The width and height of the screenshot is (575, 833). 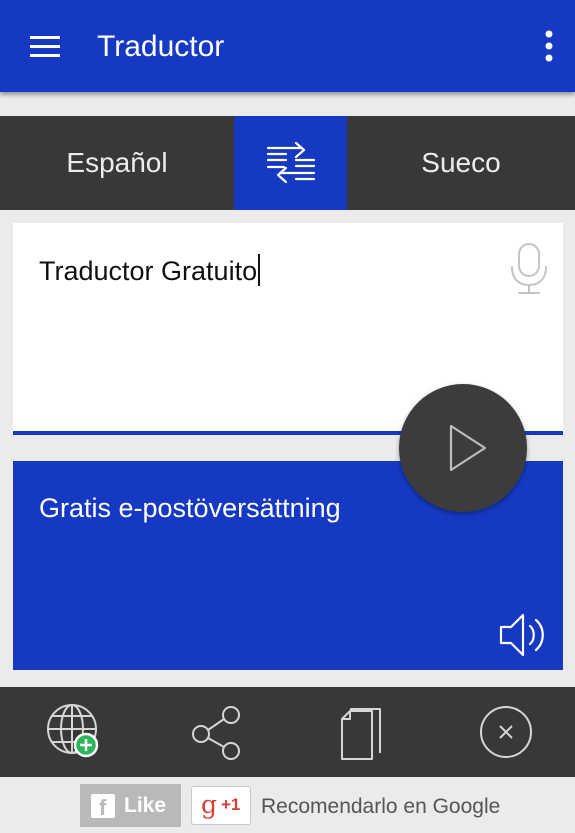 What do you see at coordinates (161, 46) in the screenshot?
I see `app-title: Traductor` at bounding box center [161, 46].